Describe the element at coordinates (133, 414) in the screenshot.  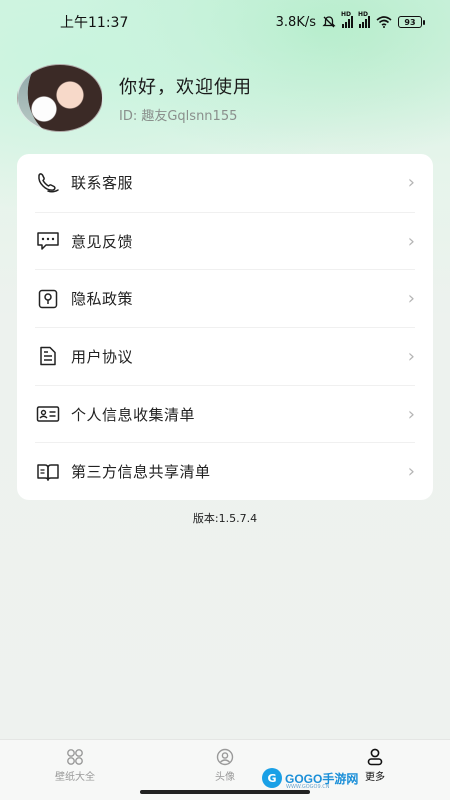
I see `menu-item-label: 个人信息收集清单` at that location.